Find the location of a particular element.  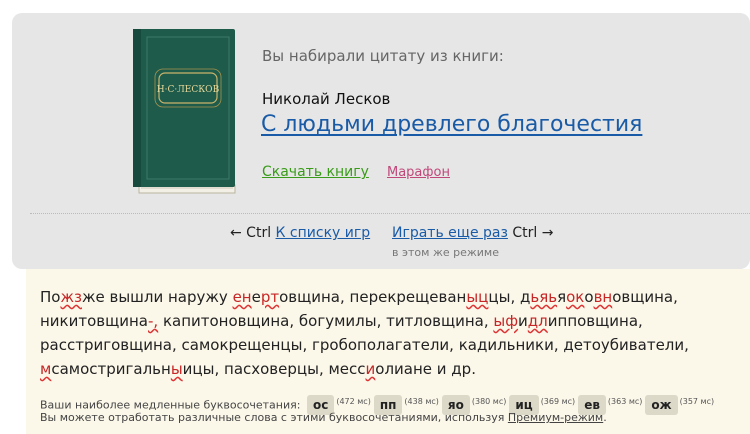

letter-pair-time: (380 мс) is located at coordinates (489, 401).